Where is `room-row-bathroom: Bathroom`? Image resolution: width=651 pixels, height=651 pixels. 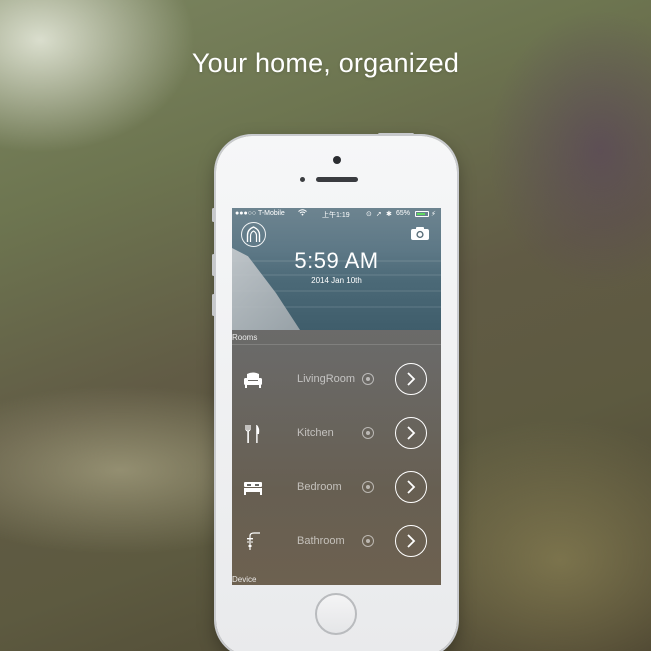 room-row-bathroom: Bathroom is located at coordinates (336, 542).